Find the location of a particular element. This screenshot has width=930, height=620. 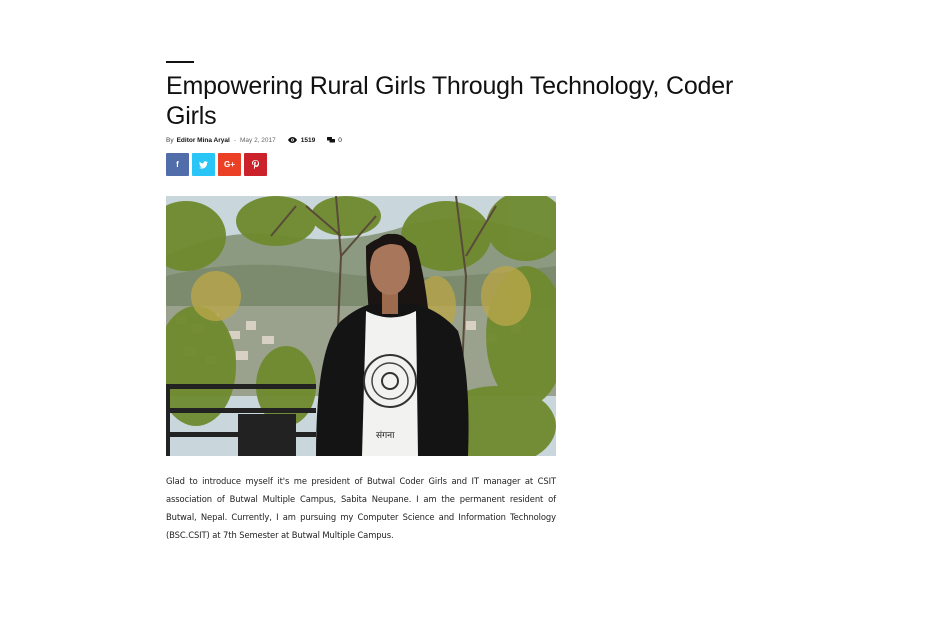

twitter-share-button is located at coordinates (203, 164).